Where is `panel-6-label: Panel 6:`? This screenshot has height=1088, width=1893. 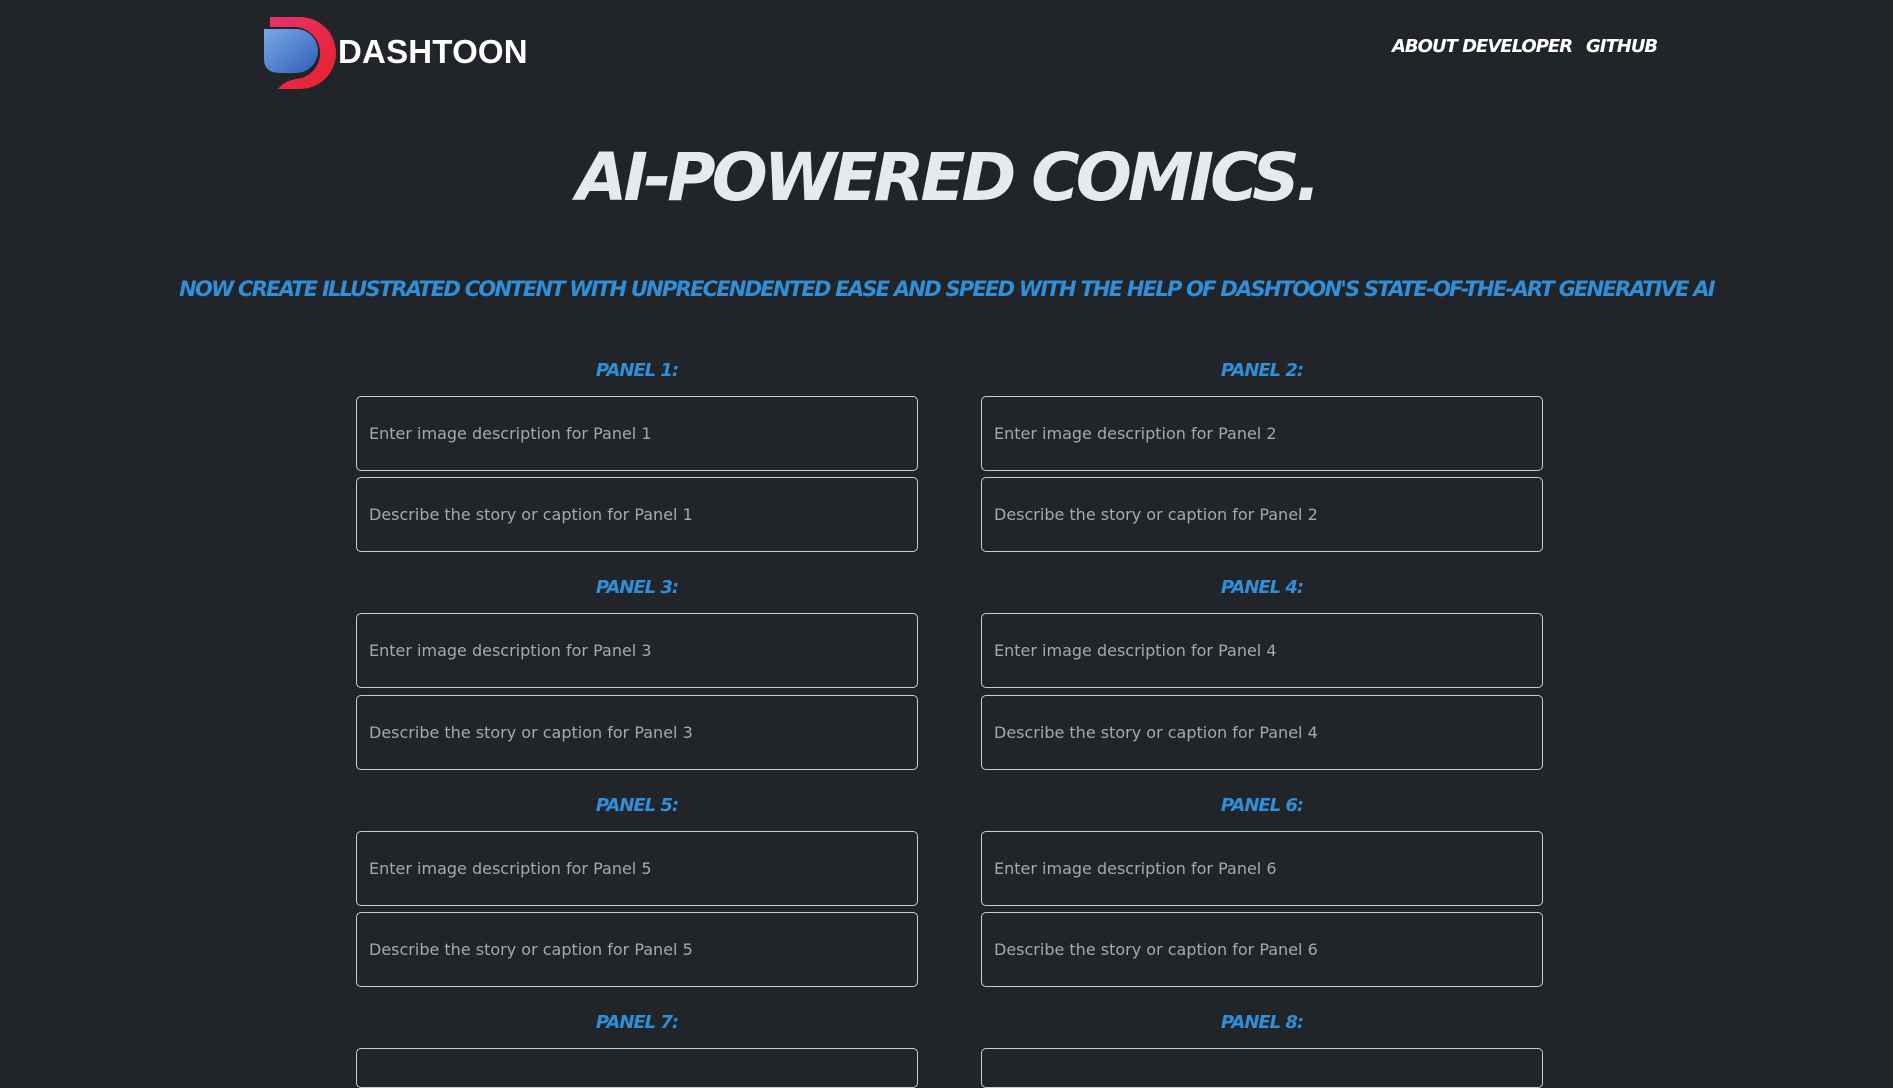 panel-6-label: Panel 6: is located at coordinates (1262, 805).